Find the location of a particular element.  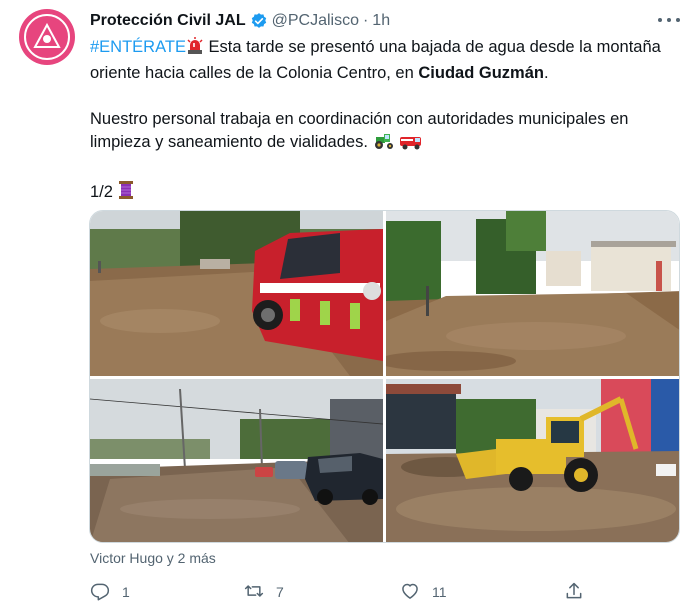

photo-red-truck-flooded-street is located at coordinates (236, 293).